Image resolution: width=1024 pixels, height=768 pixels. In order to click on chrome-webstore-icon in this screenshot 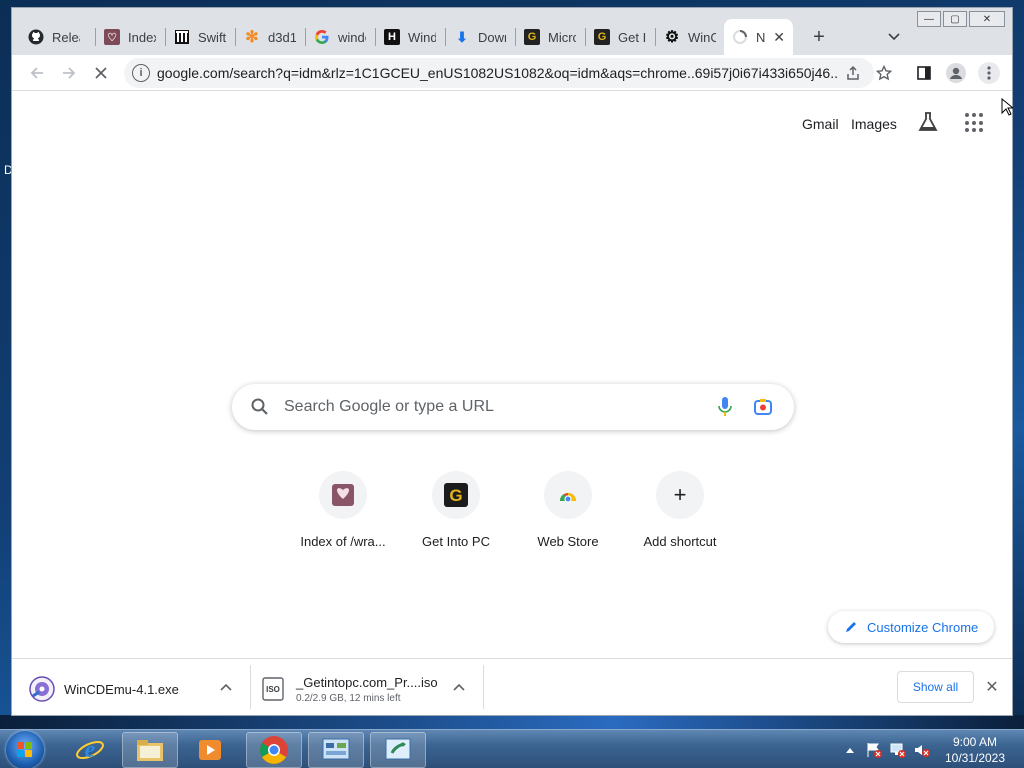, I will do `click(568, 495)`.